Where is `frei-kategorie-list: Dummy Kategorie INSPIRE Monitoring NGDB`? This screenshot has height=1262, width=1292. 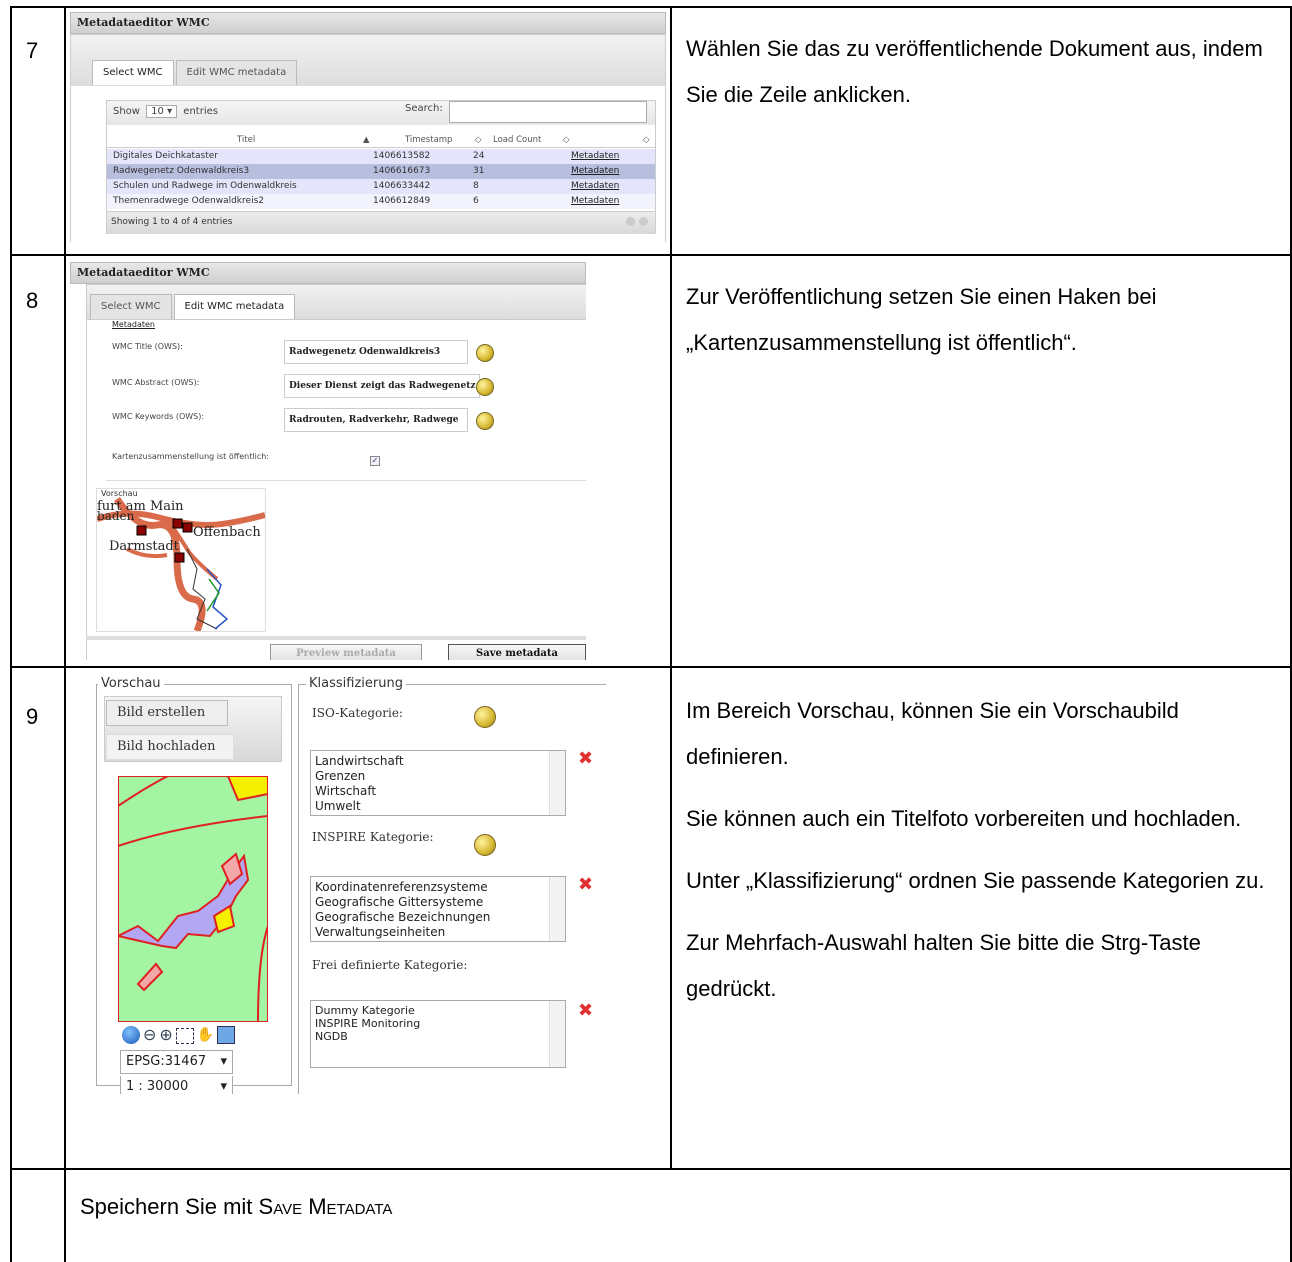
frei-kategorie-list: Dummy Kategorie INSPIRE Monitoring NGDB is located at coordinates (438, 1034).